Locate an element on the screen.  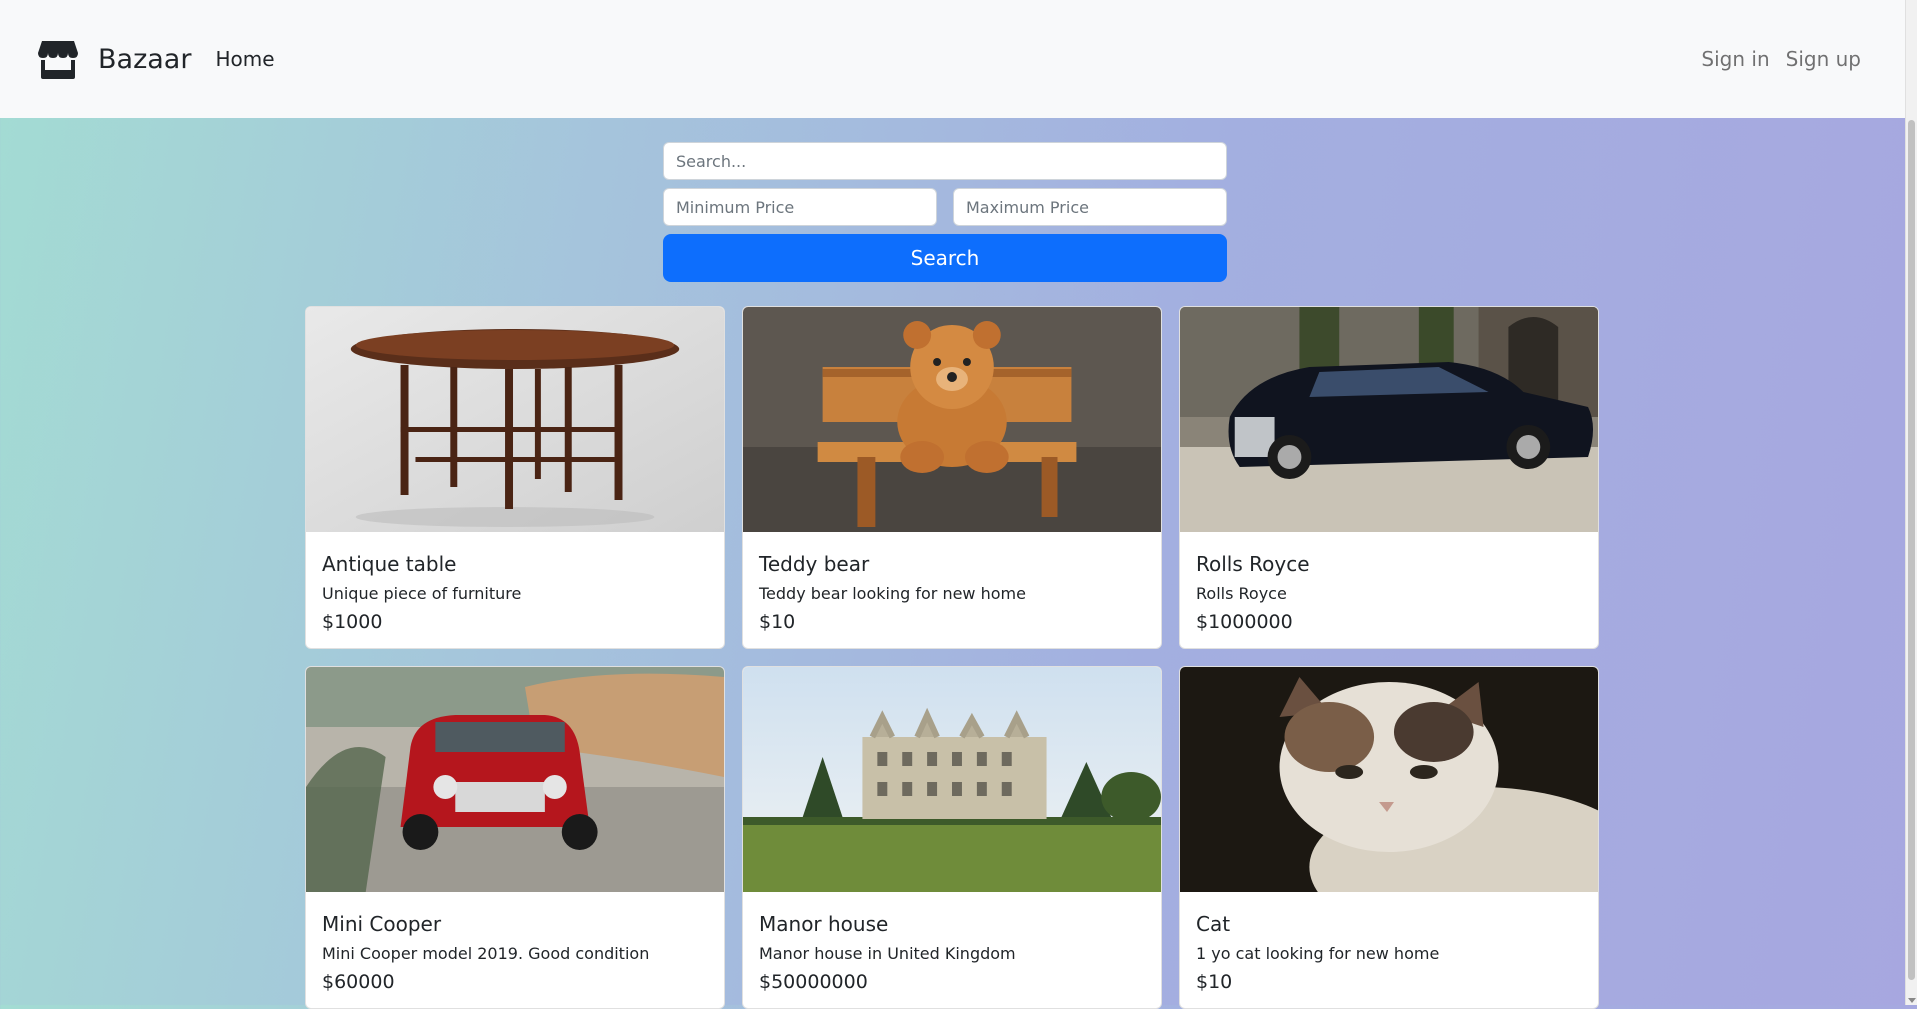
brand: Bazaar is located at coordinates (113, 59).